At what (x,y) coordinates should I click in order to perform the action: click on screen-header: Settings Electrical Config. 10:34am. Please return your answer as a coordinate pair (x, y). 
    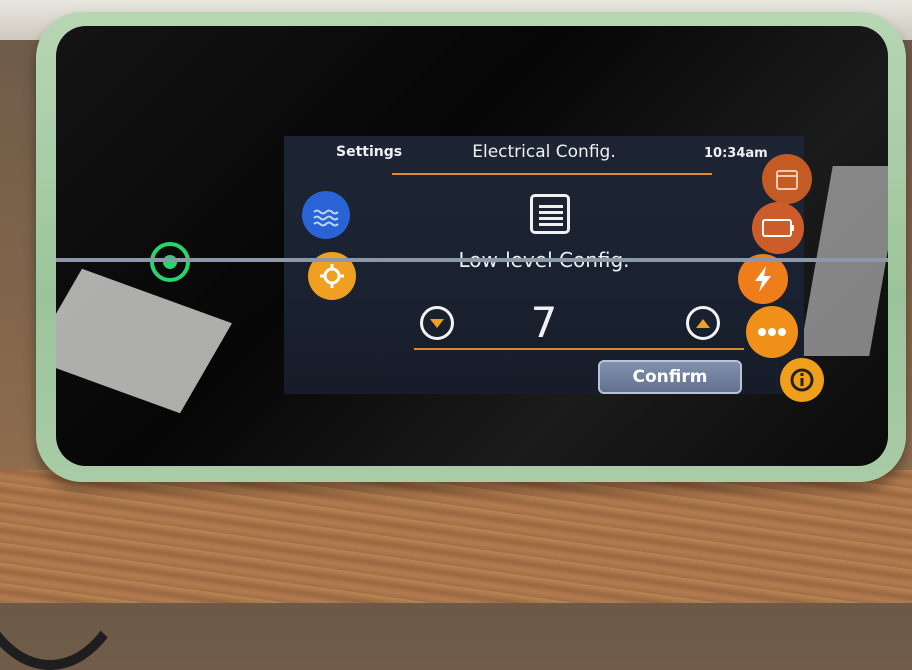
    Looking at the image, I should click on (544, 158).